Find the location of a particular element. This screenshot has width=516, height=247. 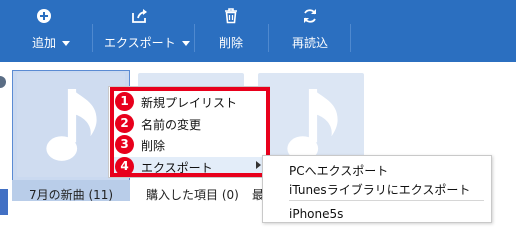

music-note-icon is located at coordinates (71, 125).